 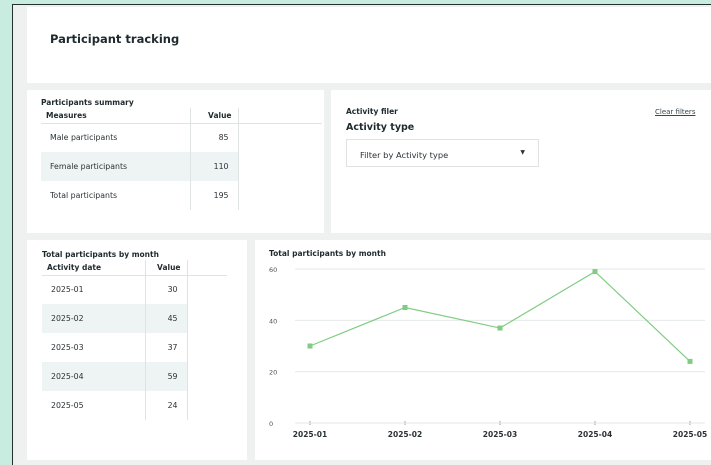 What do you see at coordinates (93, 268) in the screenshot?
I see `column-header-activity-date: Activity date` at bounding box center [93, 268].